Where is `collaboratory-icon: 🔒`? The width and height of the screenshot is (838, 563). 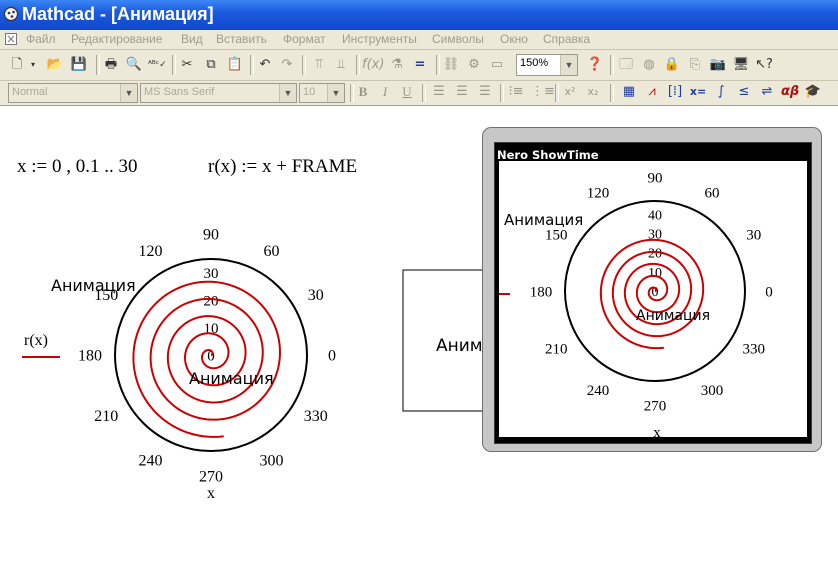 collaboratory-icon: 🔒 is located at coordinates (672, 65).